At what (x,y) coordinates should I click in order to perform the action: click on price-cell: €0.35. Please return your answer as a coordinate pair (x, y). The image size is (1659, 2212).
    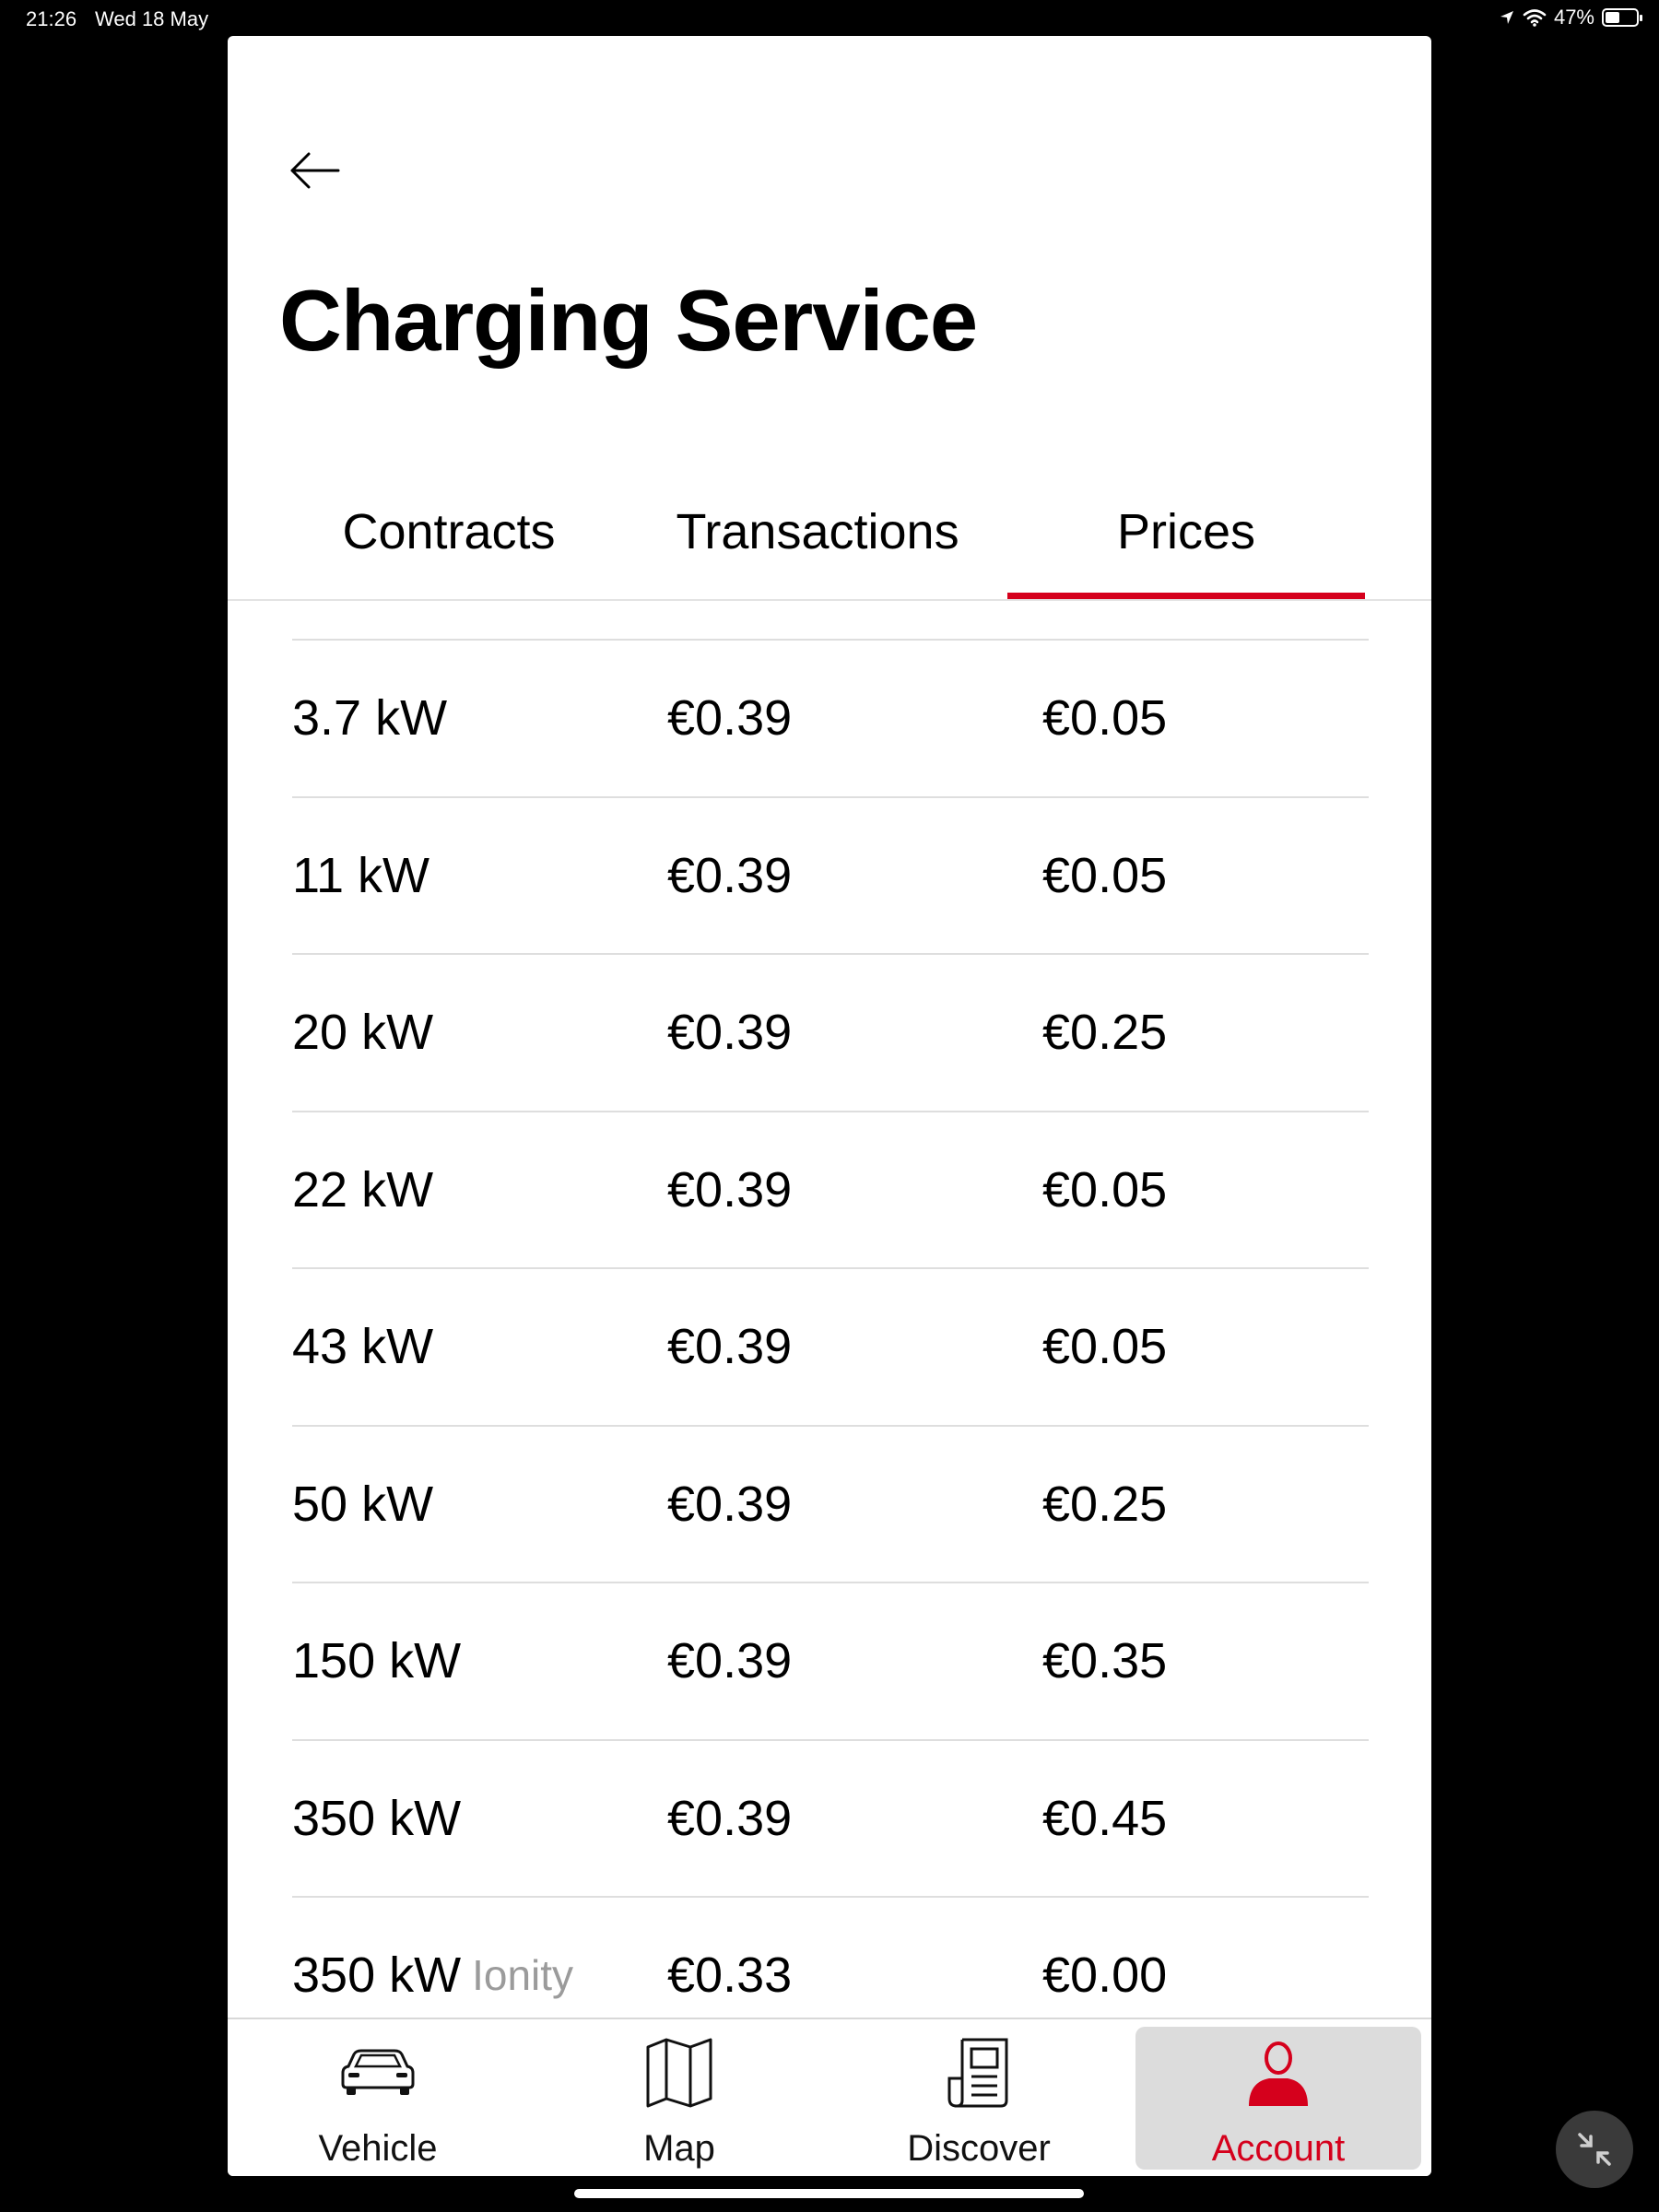
    Looking at the image, I should click on (1105, 1661).